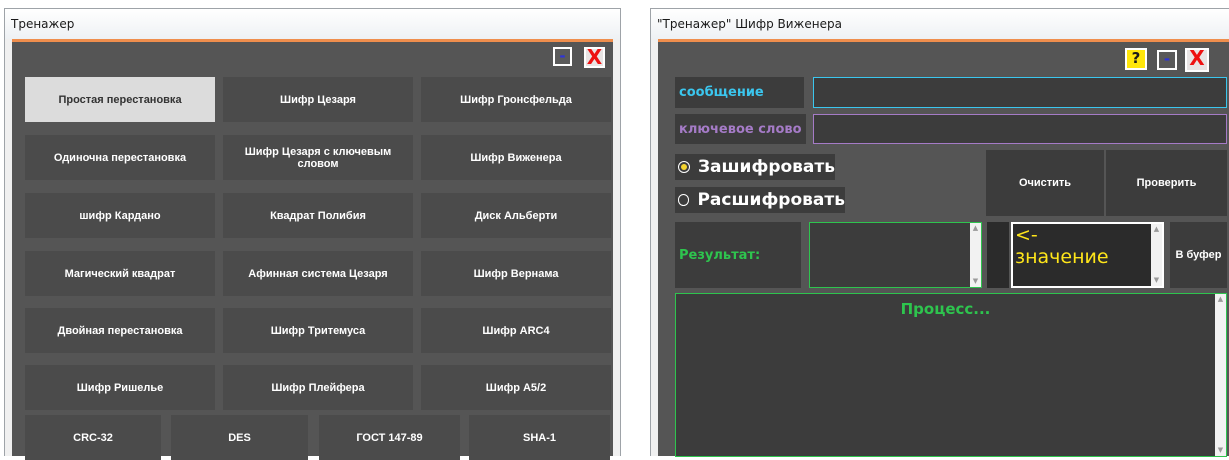 The height and width of the screenshot is (460, 1229). I want to click on value-text: <- значение, so click(1062, 246).